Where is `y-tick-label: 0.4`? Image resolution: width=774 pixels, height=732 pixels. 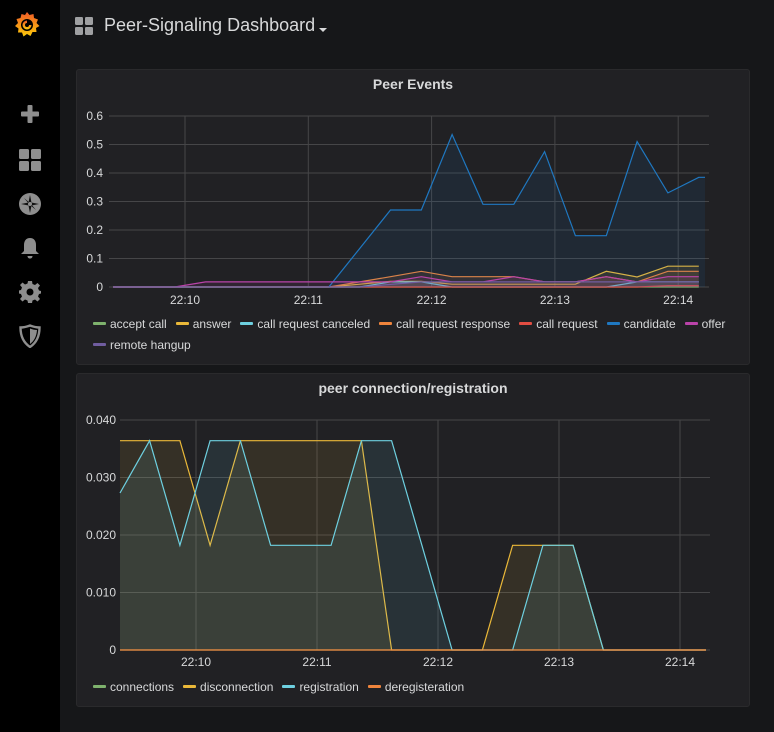
y-tick-label: 0.4 is located at coordinates (94, 173).